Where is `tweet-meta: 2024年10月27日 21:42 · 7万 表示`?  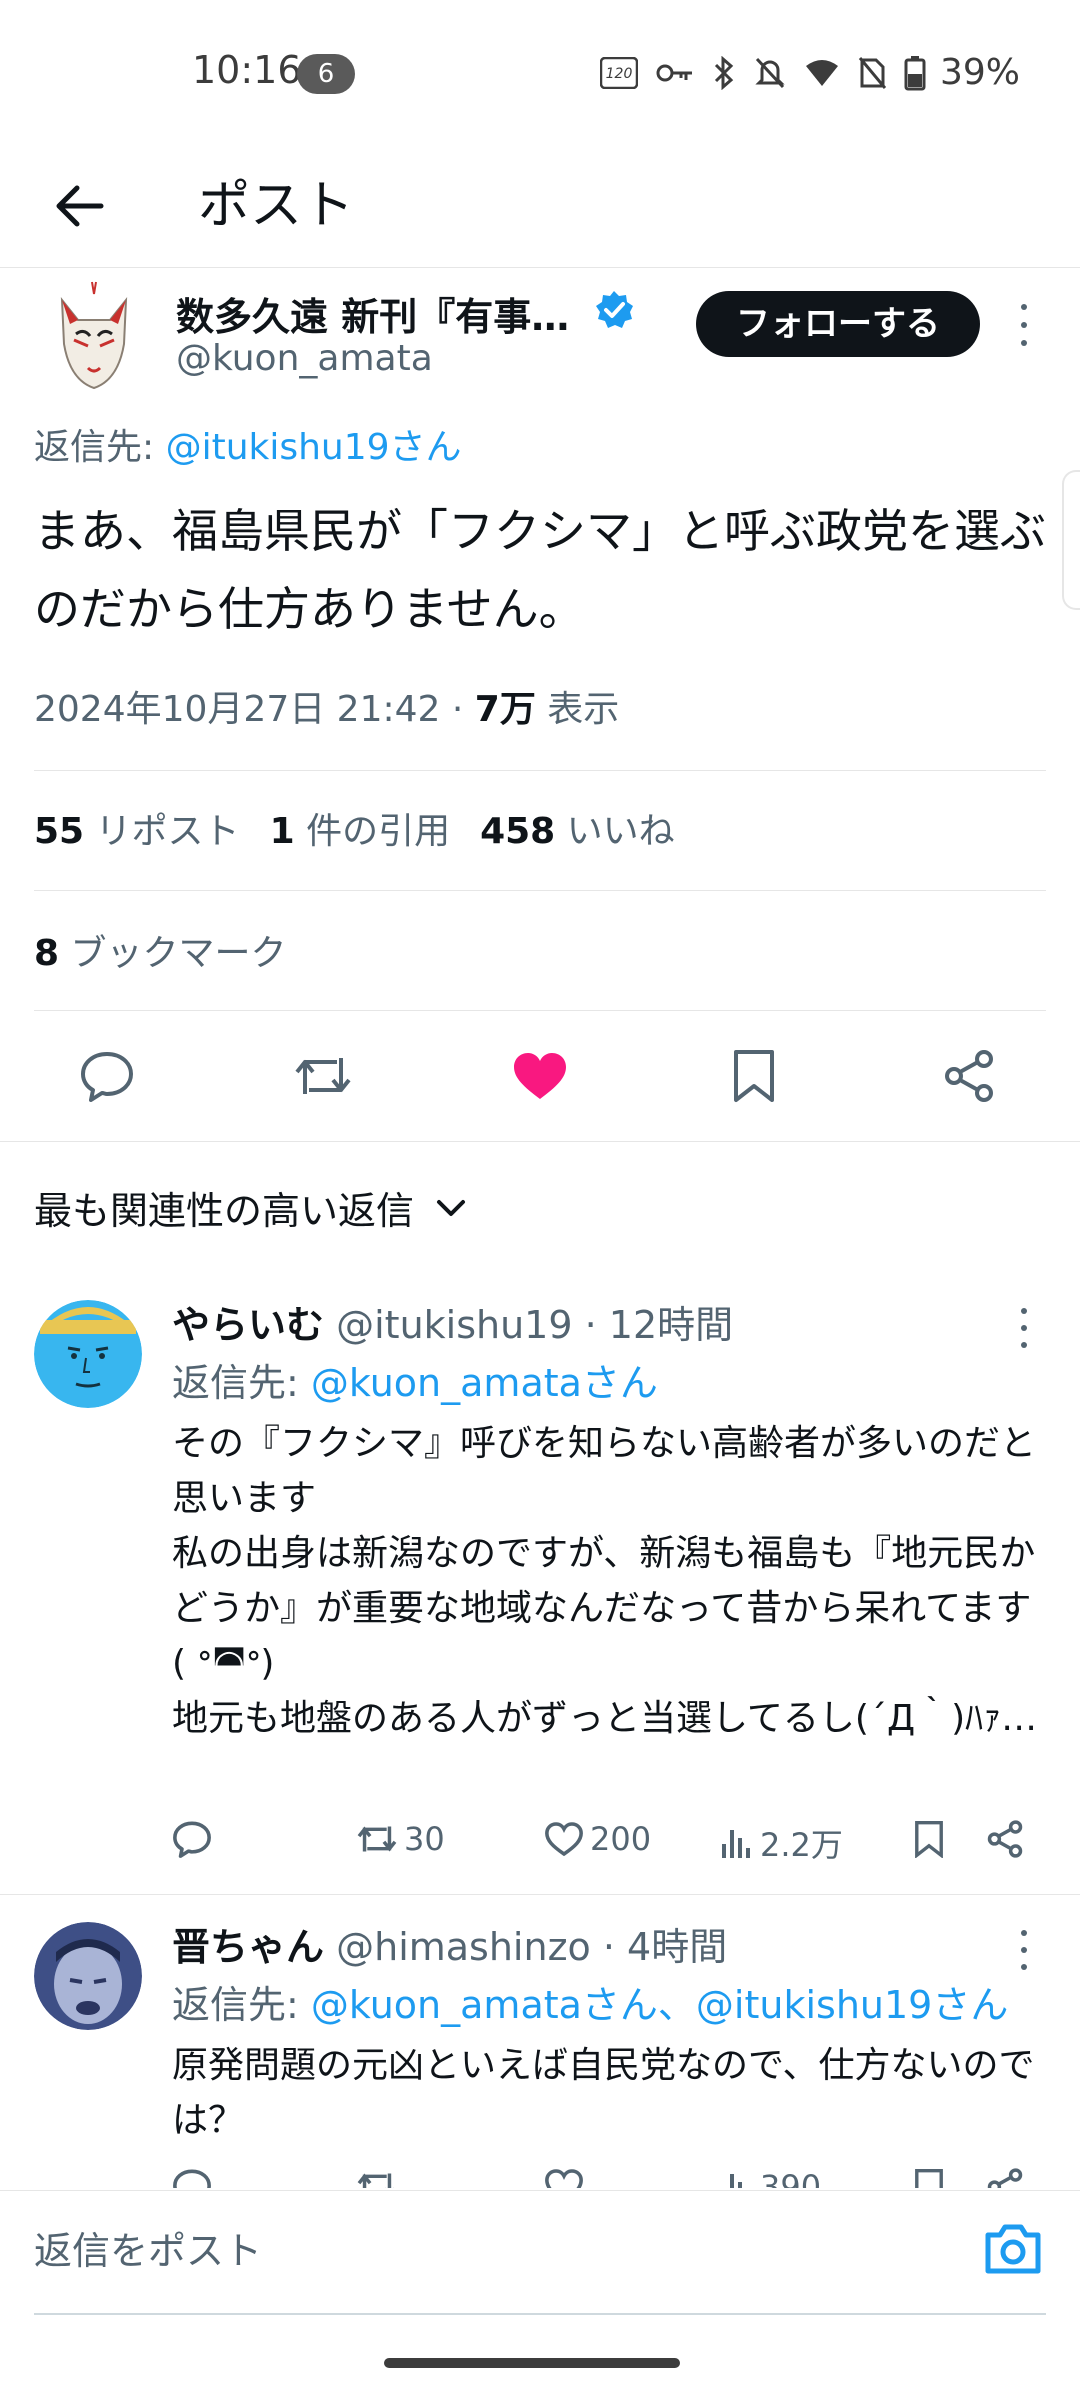
tweet-meta: 2024年10月27日 21:42 · 7万 表示 is located at coordinates (326, 706).